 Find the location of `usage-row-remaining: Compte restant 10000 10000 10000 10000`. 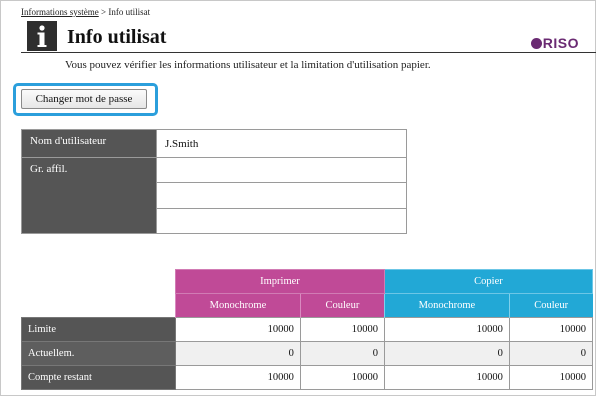

usage-row-remaining: Compte restant 10000 10000 10000 10000 is located at coordinates (307, 377).